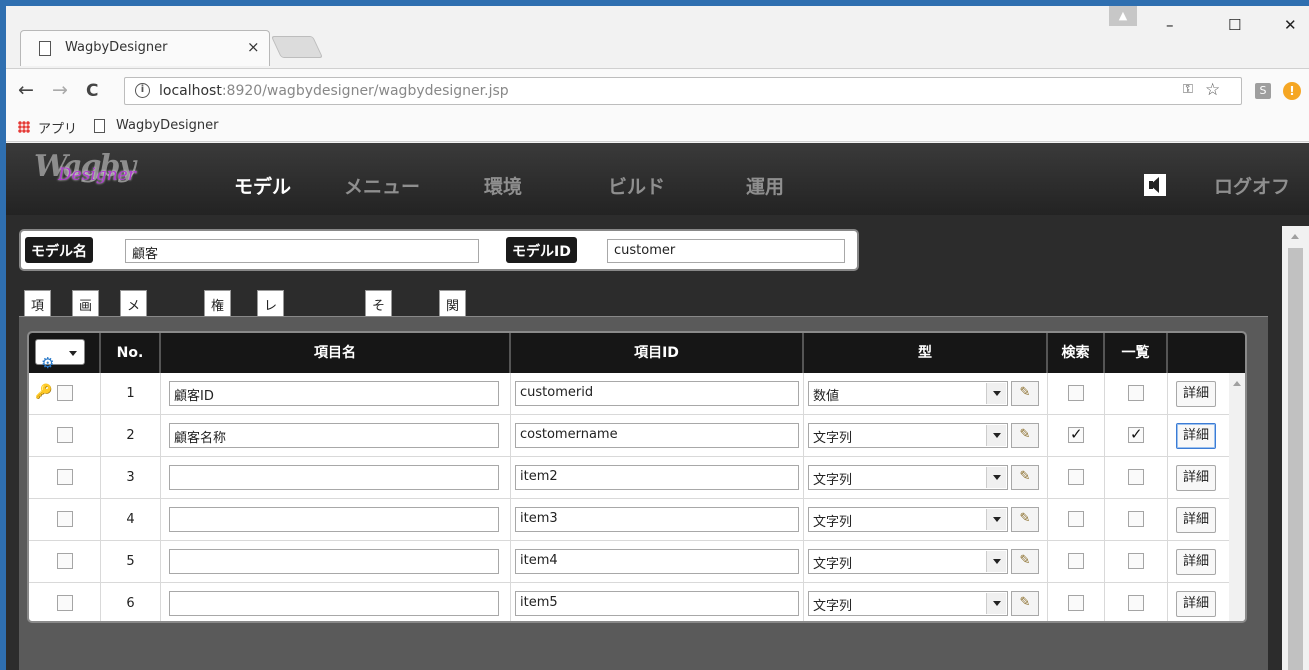  I want to click on item-name-input: 顧客ID, so click(334, 393).